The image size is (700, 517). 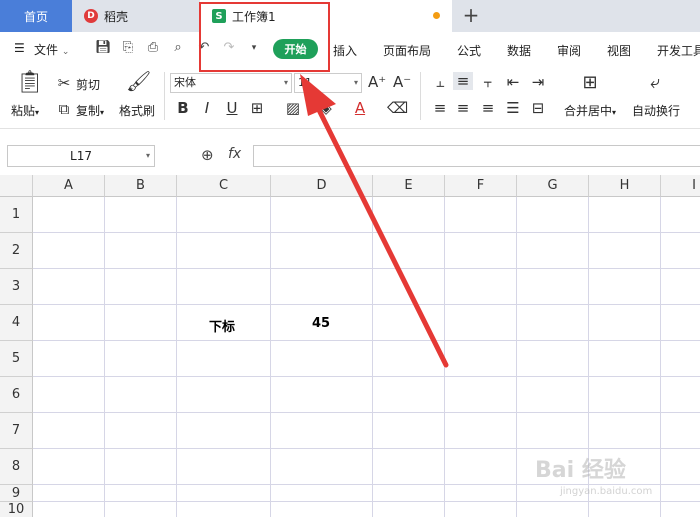 What do you see at coordinates (16, 323) in the screenshot?
I see `row-header-4: 4` at bounding box center [16, 323].